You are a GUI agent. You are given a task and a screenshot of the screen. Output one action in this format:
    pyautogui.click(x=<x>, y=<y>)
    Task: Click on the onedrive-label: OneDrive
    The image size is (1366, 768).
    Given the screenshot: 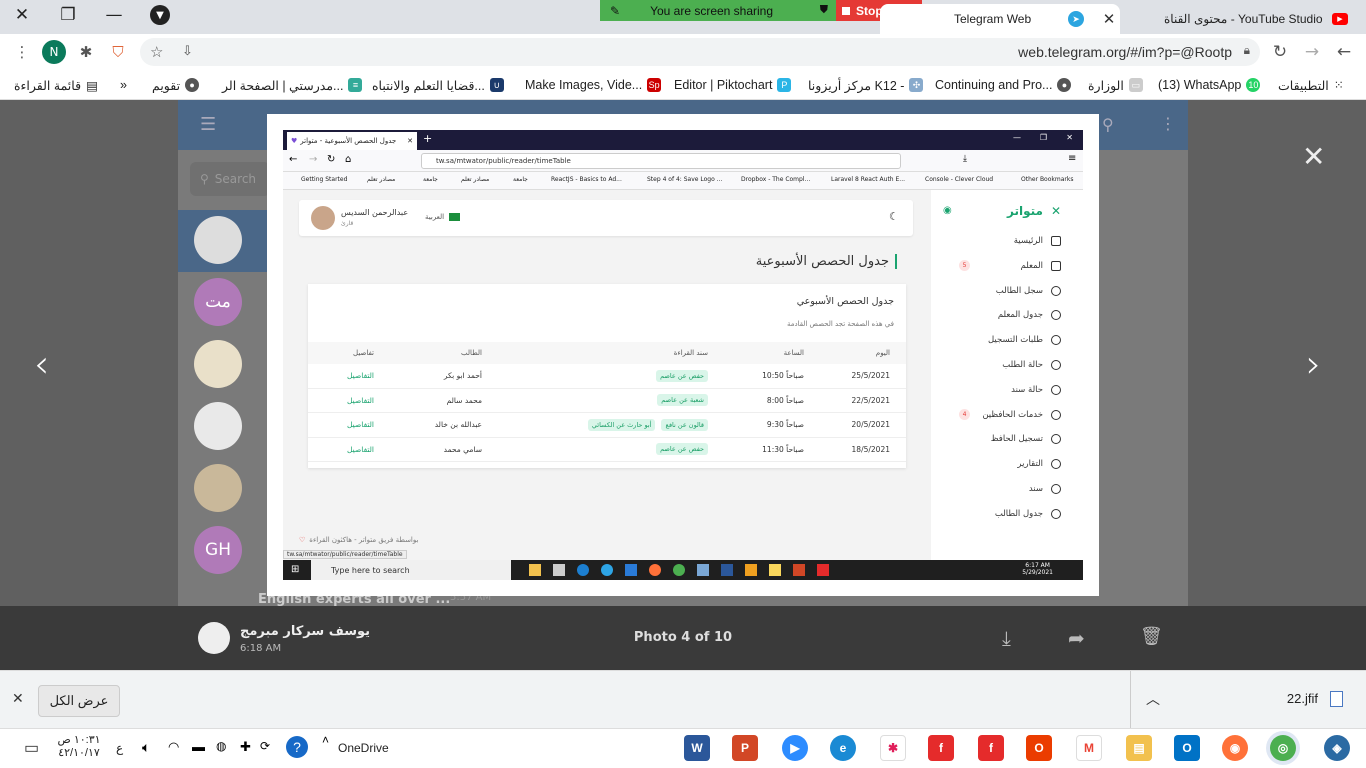 What is the action you would take?
    pyautogui.click(x=363, y=748)
    